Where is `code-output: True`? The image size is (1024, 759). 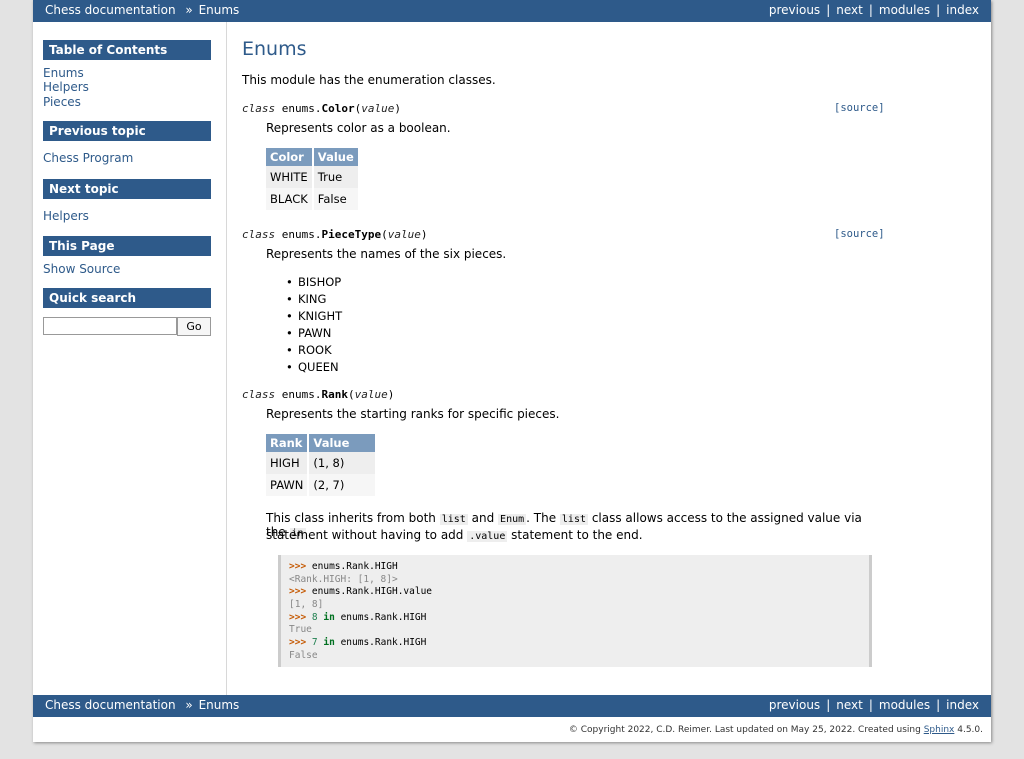 code-output: True is located at coordinates (300, 630).